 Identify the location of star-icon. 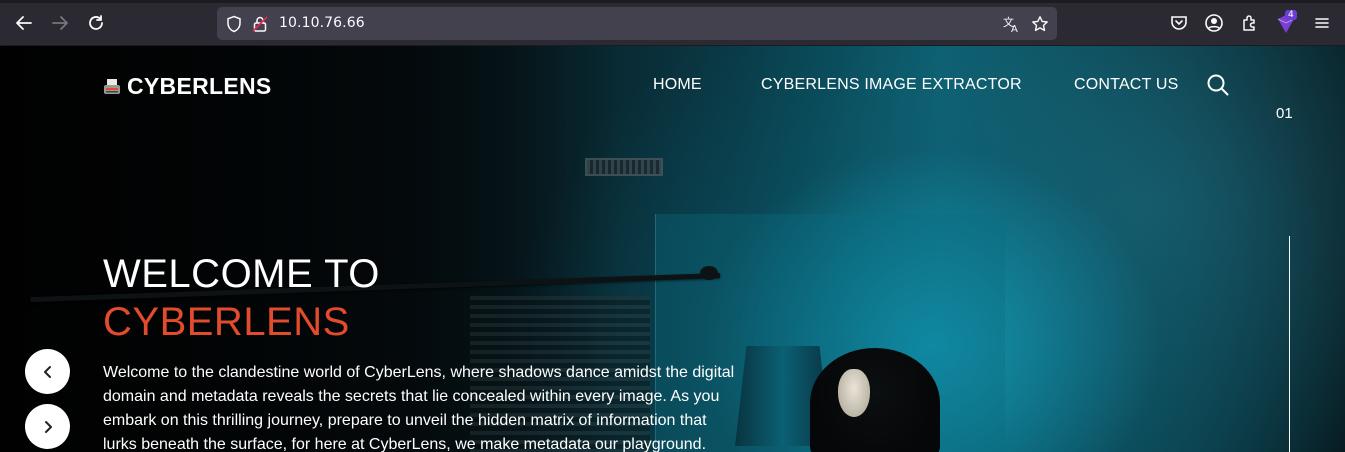
(1040, 24).